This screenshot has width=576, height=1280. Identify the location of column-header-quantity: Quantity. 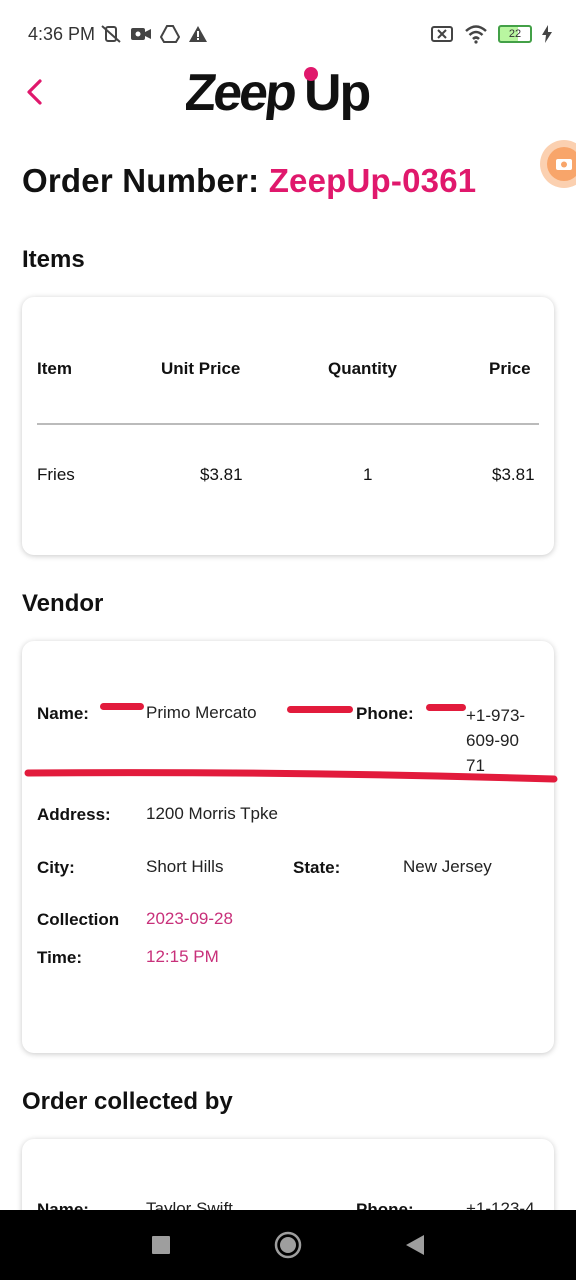
(362, 368).